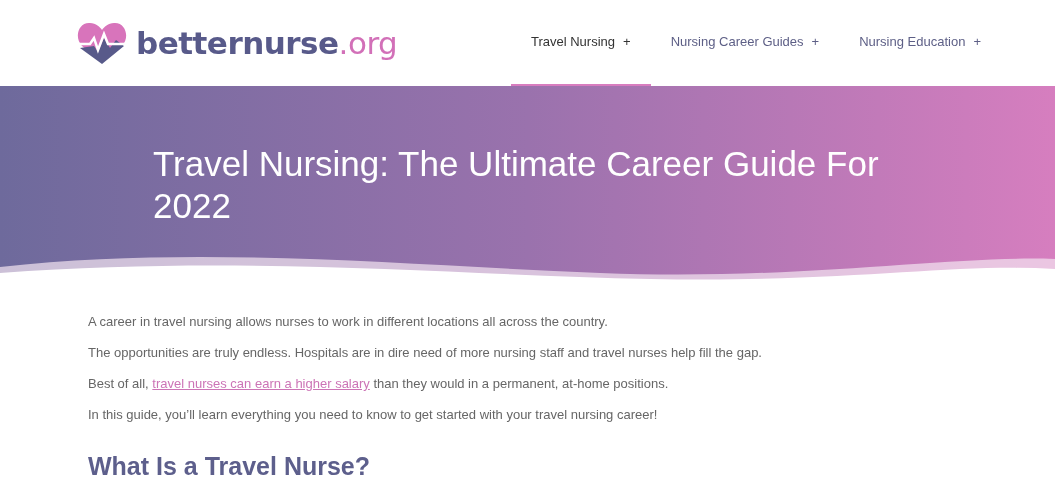 The width and height of the screenshot is (1055, 494). What do you see at coordinates (516, 185) in the screenshot?
I see `page-title: Travel Nursing: The Ultimate Career Guide For 2022` at bounding box center [516, 185].